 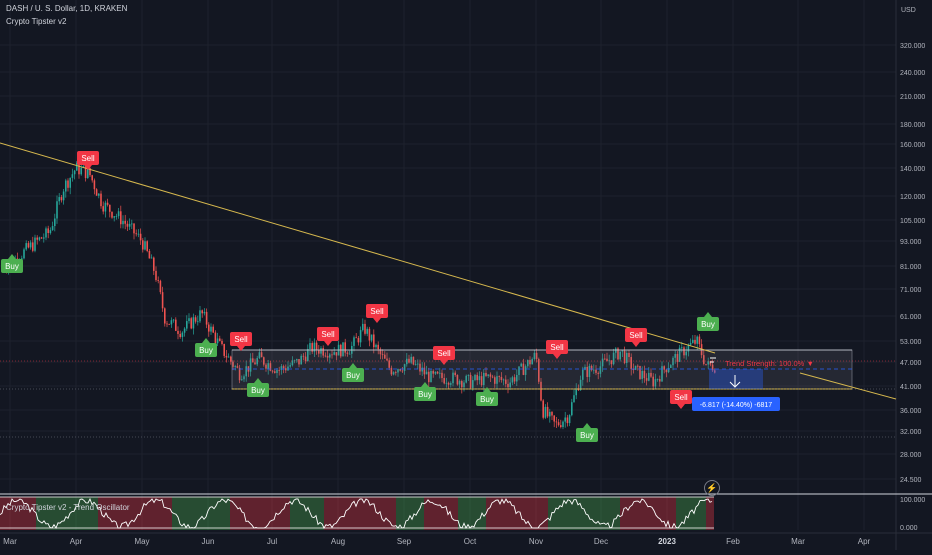 I want to click on signal-arrow-down, so click(x=681, y=406).